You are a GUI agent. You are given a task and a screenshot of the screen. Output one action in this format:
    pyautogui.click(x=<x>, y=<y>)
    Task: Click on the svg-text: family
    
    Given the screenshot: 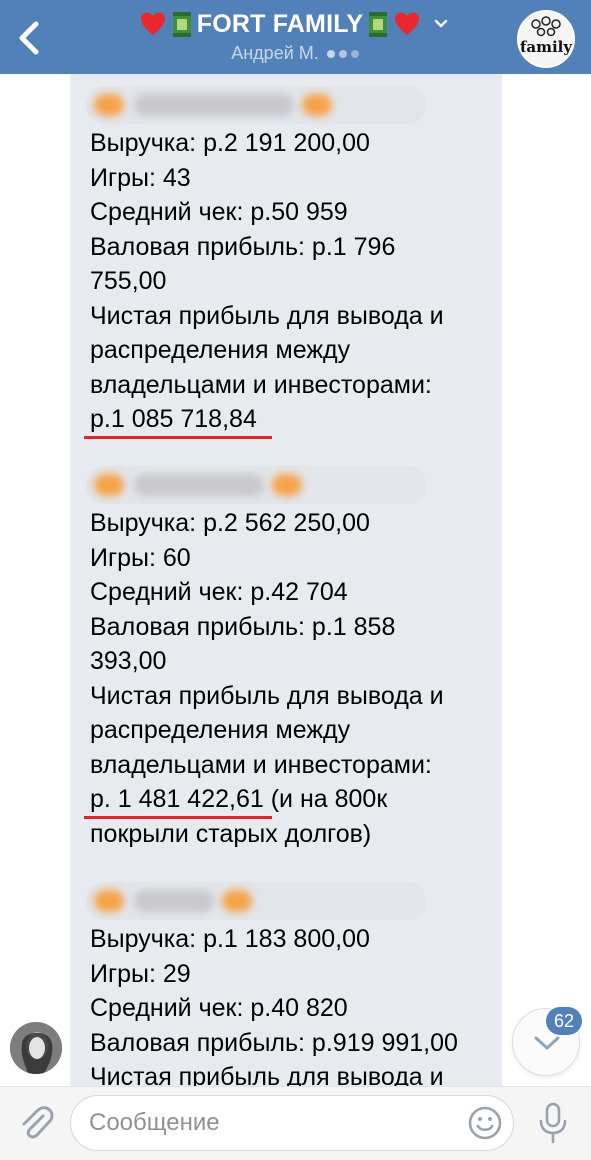 What is the action you would take?
    pyautogui.click(x=546, y=47)
    